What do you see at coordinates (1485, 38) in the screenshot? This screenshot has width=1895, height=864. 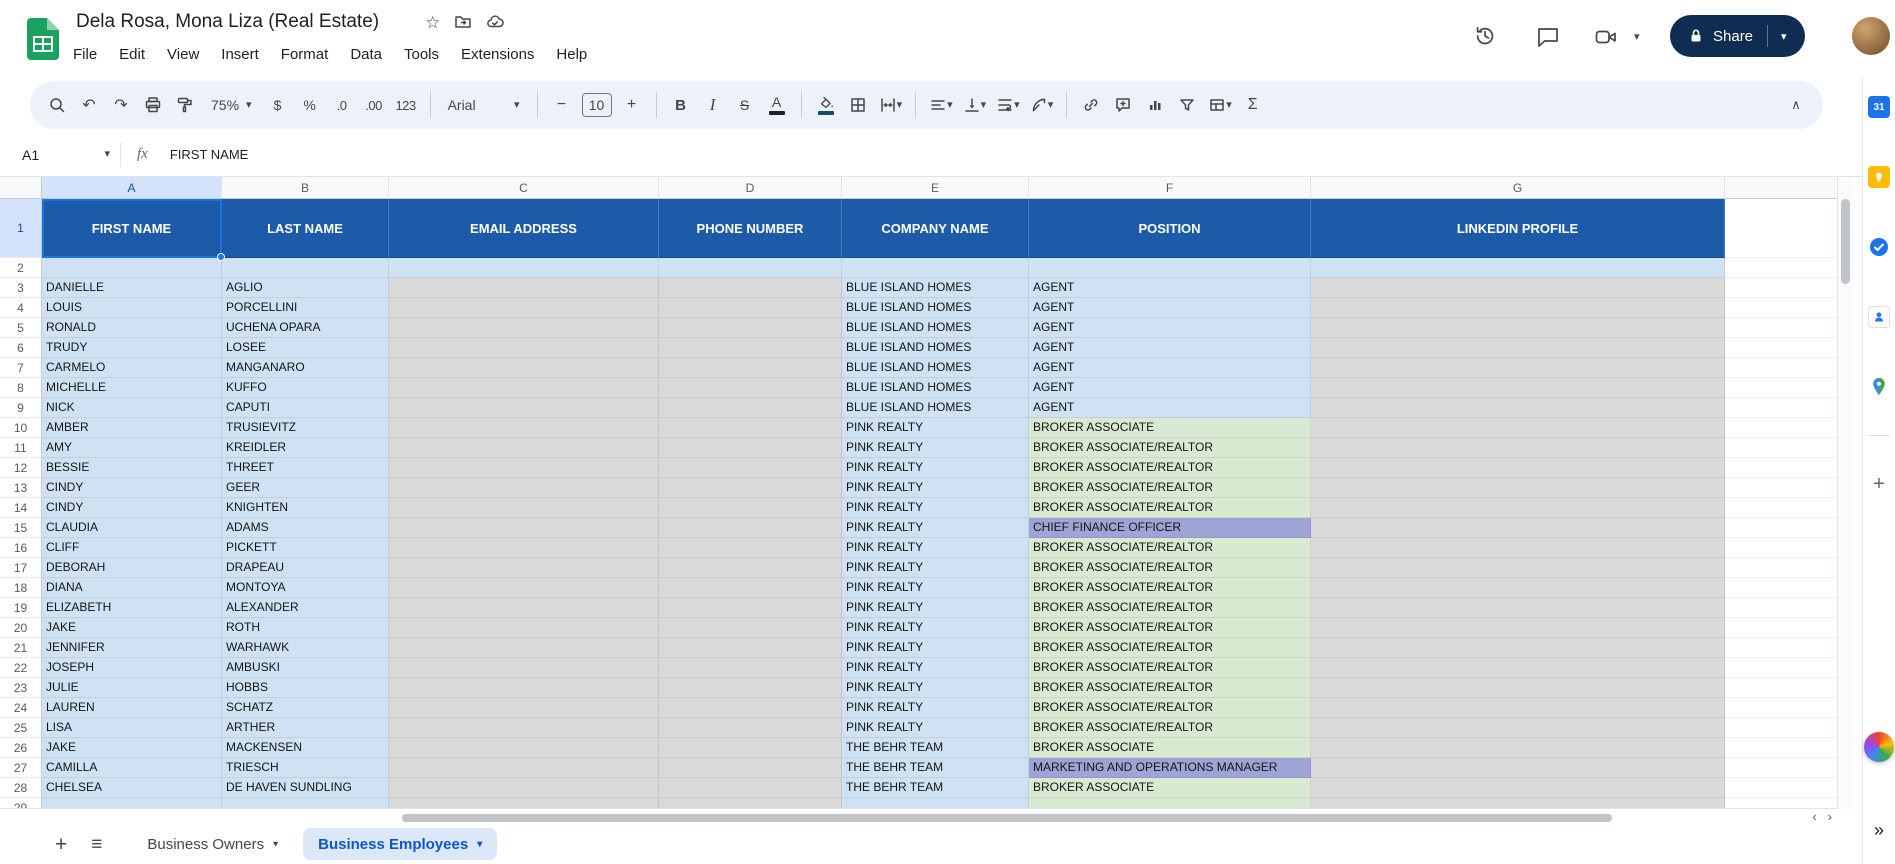 I see `version-history-button` at bounding box center [1485, 38].